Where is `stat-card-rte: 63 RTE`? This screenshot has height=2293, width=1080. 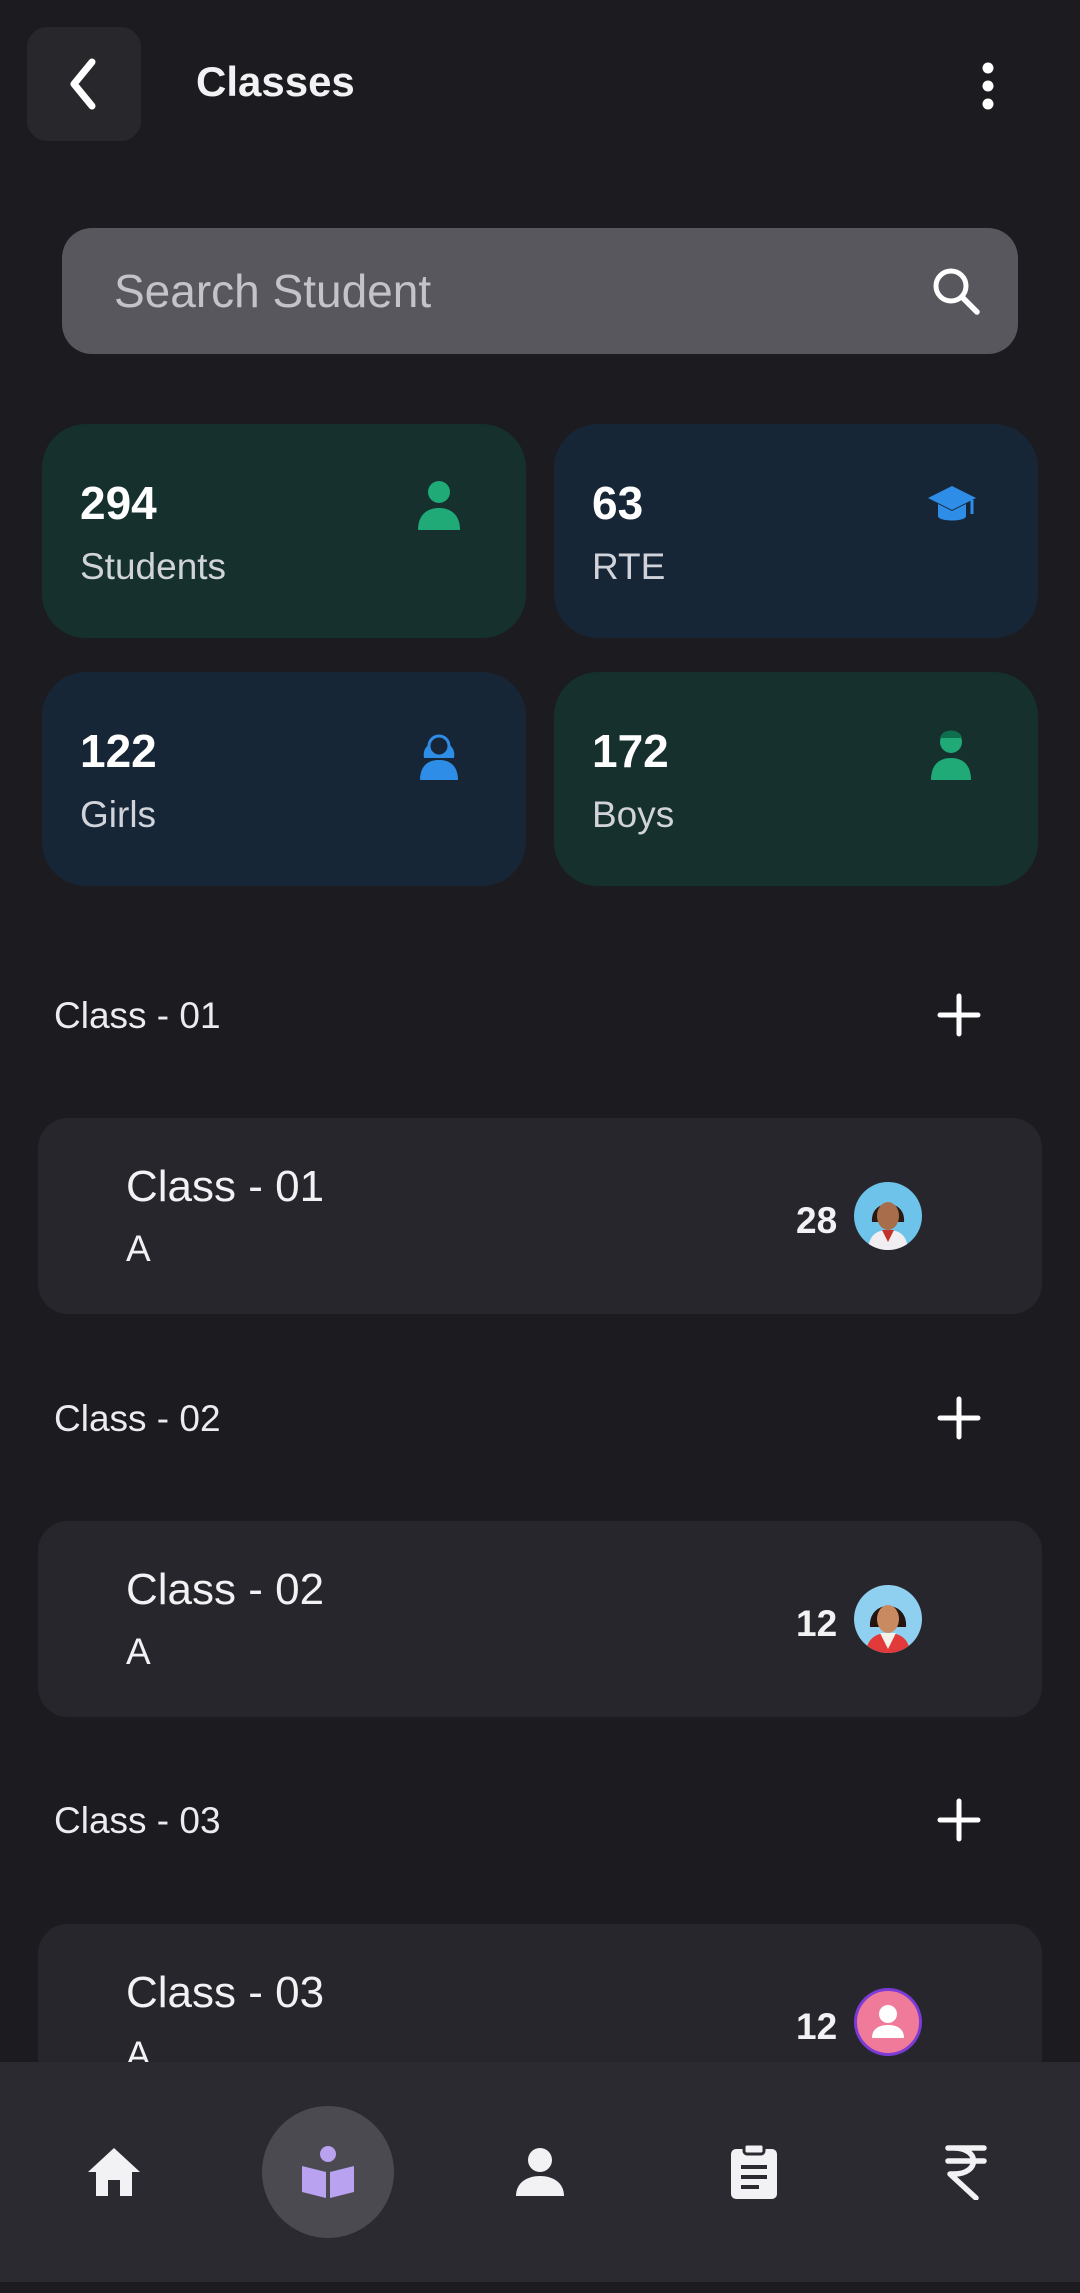 stat-card-rte: 63 RTE is located at coordinates (796, 531).